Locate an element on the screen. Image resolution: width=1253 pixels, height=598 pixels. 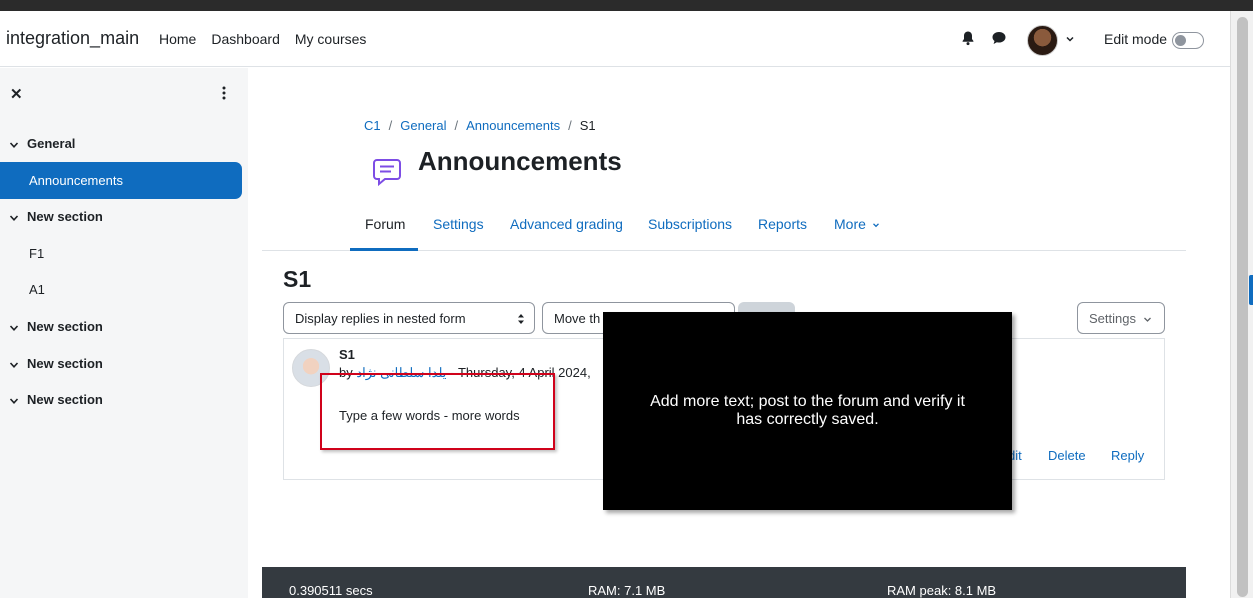
breadcrumb: C1 / General / Announcements / S1 is located at coordinates (480, 125).